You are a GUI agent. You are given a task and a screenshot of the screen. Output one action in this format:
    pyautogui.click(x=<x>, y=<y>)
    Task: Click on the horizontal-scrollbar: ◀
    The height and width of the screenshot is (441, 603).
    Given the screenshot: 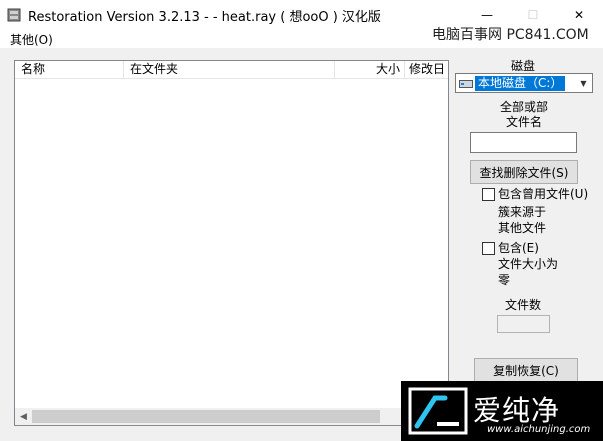 What is the action you would take?
    pyautogui.click(x=231, y=416)
    